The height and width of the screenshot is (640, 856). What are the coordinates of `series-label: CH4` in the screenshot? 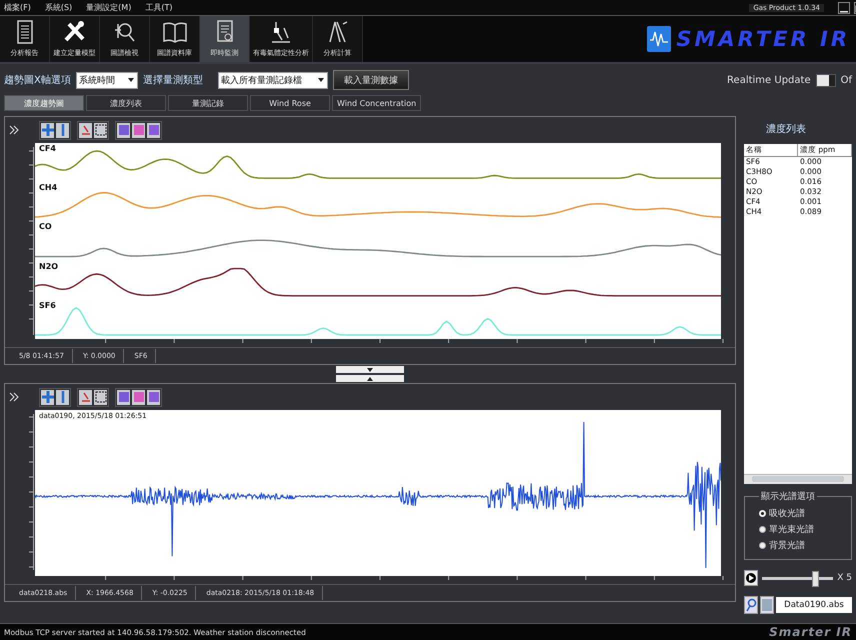 It's located at (48, 188).